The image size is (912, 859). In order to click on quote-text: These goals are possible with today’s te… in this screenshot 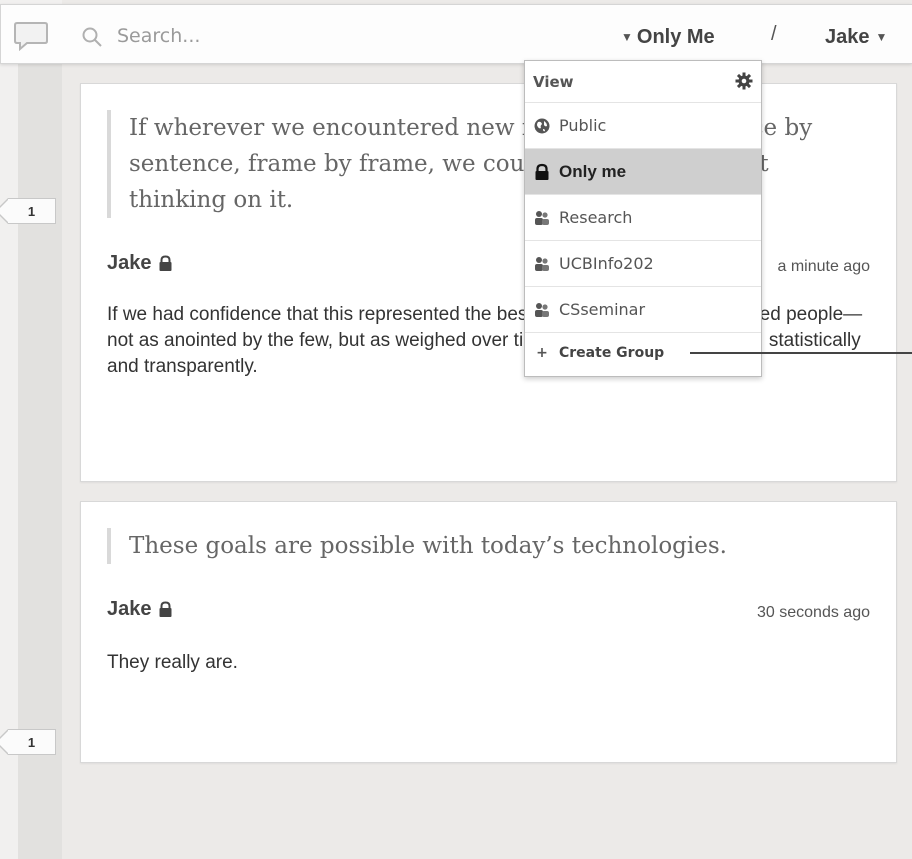, I will do `click(477, 546)`.